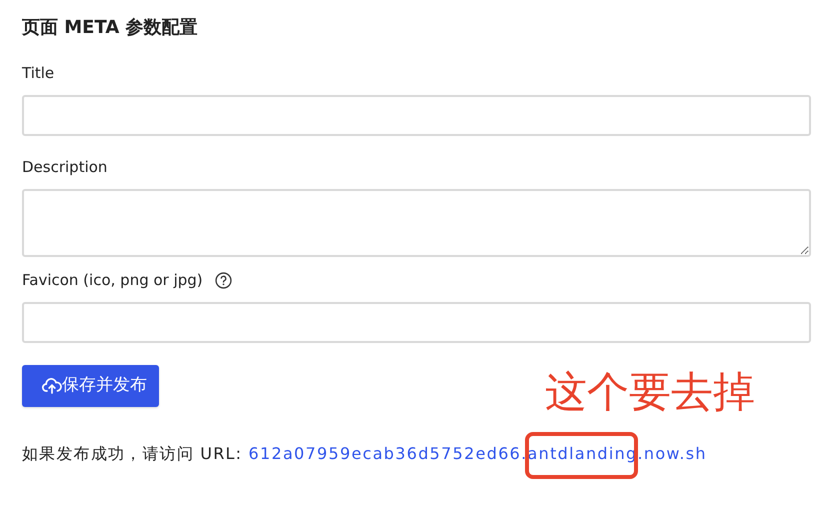 The width and height of the screenshot is (832, 506). What do you see at coordinates (52, 386) in the screenshot?
I see `cloud-upload-icon` at bounding box center [52, 386].